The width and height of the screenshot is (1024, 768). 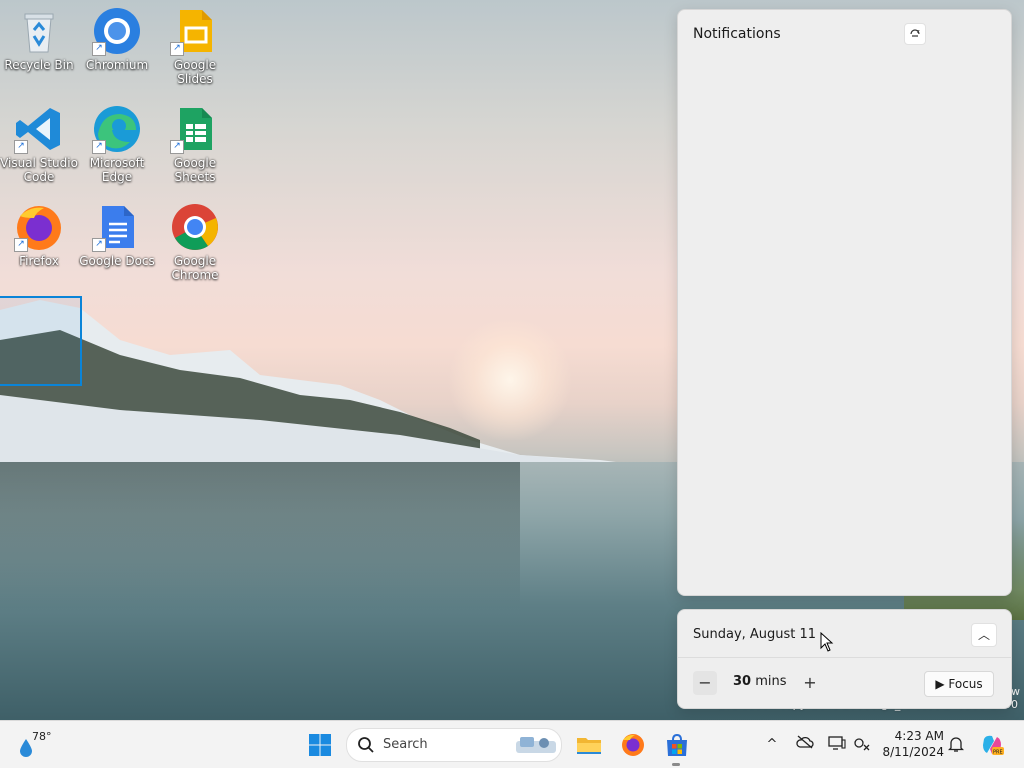 I want to click on wallpaper-reflection, so click(x=260, y=537).